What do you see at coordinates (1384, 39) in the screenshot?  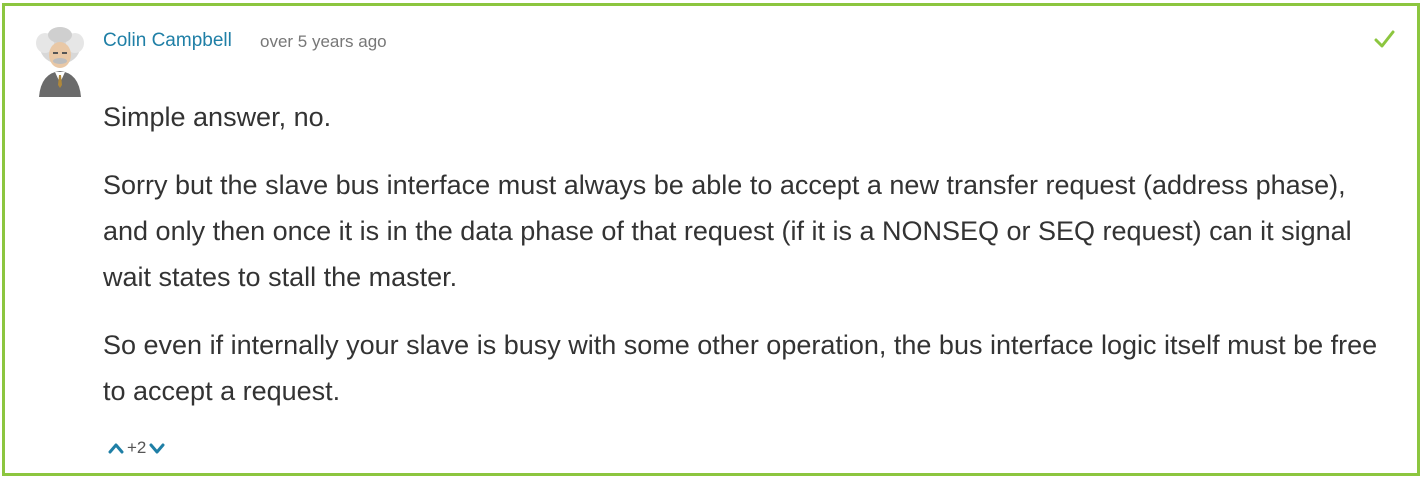 I see `check-icon` at bounding box center [1384, 39].